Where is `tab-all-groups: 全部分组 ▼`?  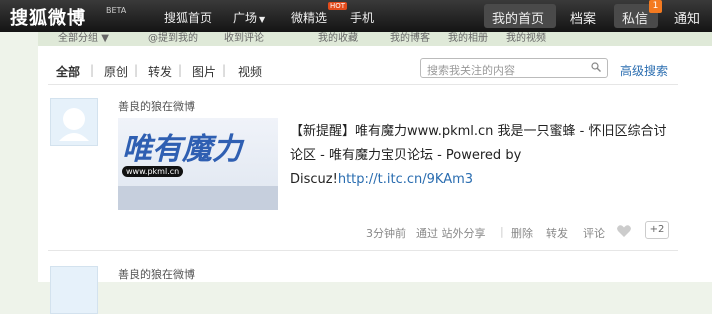 tab-all-groups: 全部分组 ▼ is located at coordinates (83, 38).